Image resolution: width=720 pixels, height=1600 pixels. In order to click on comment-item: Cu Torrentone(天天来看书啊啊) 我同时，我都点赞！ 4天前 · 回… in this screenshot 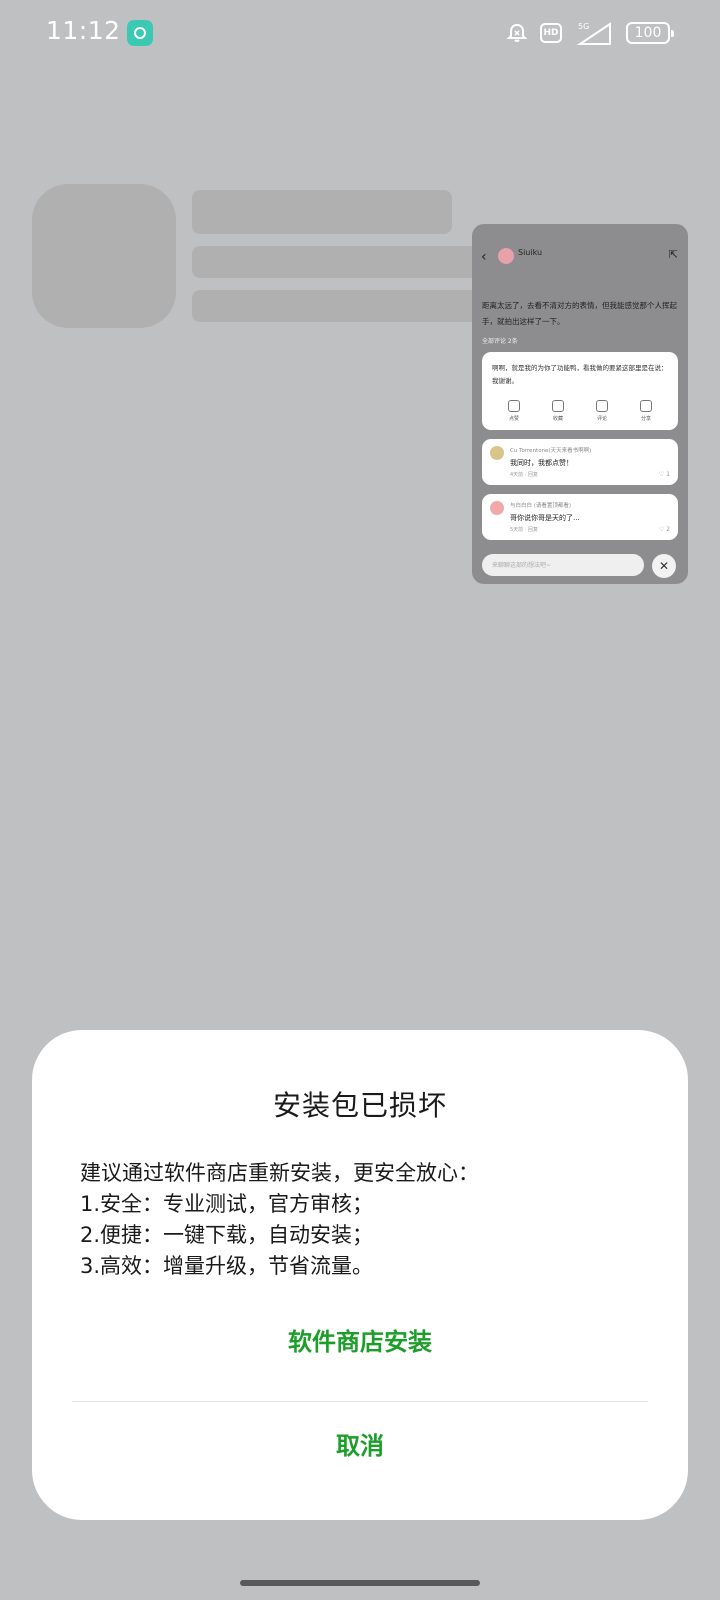, I will do `click(580, 462)`.